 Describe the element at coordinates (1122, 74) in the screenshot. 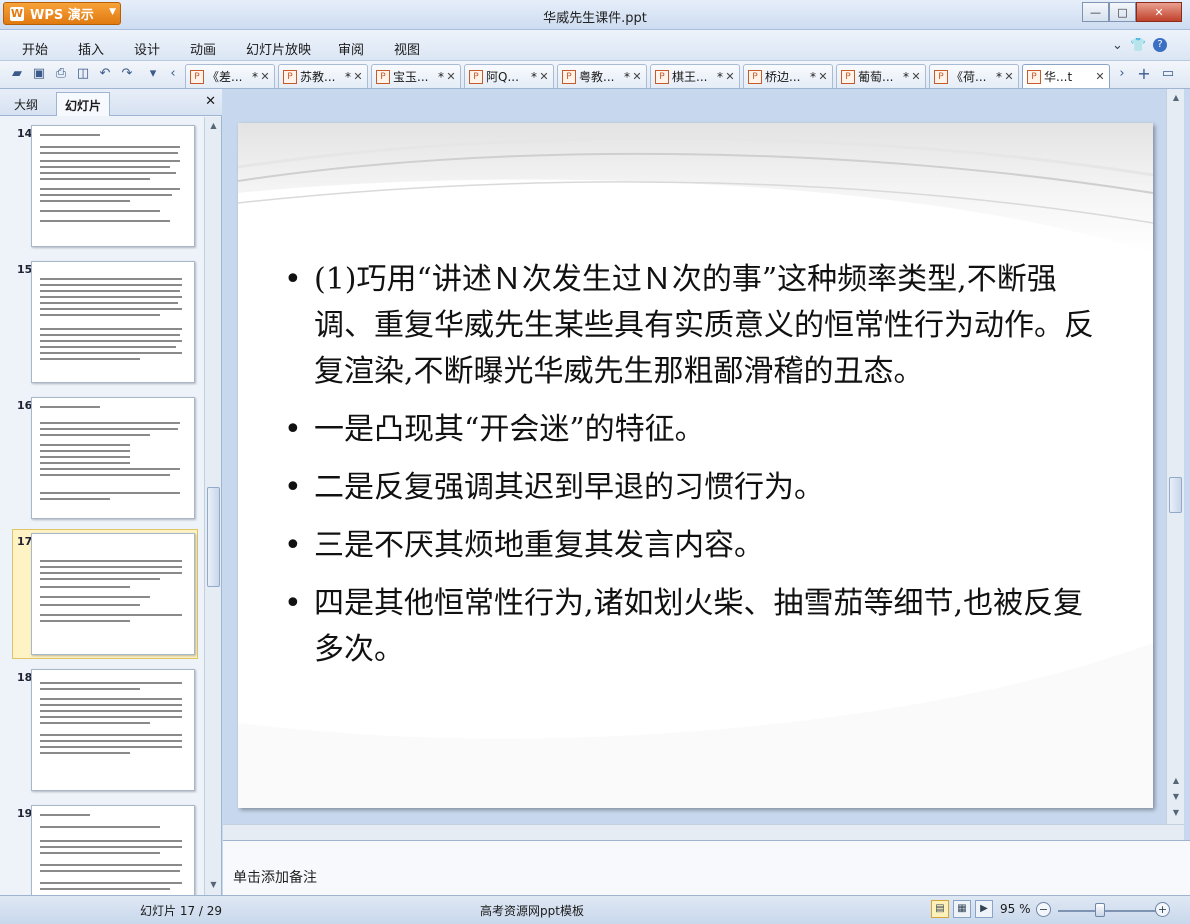

I see `scroll-tabs-right-icon: ›` at that location.